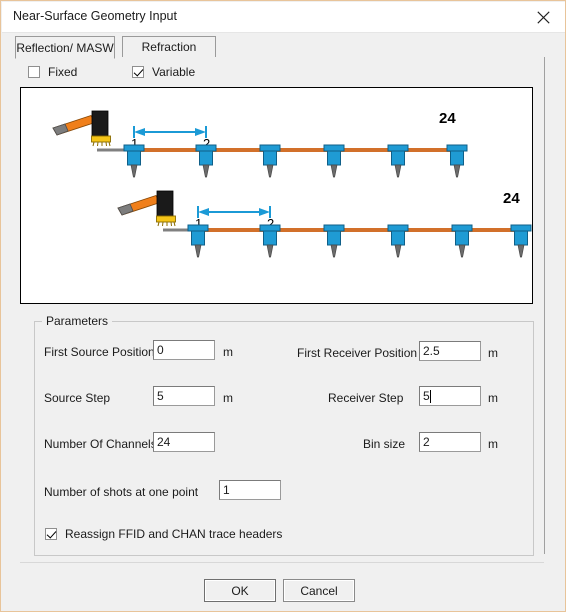  What do you see at coordinates (184, 350) in the screenshot?
I see `input-first-source-position` at bounding box center [184, 350].